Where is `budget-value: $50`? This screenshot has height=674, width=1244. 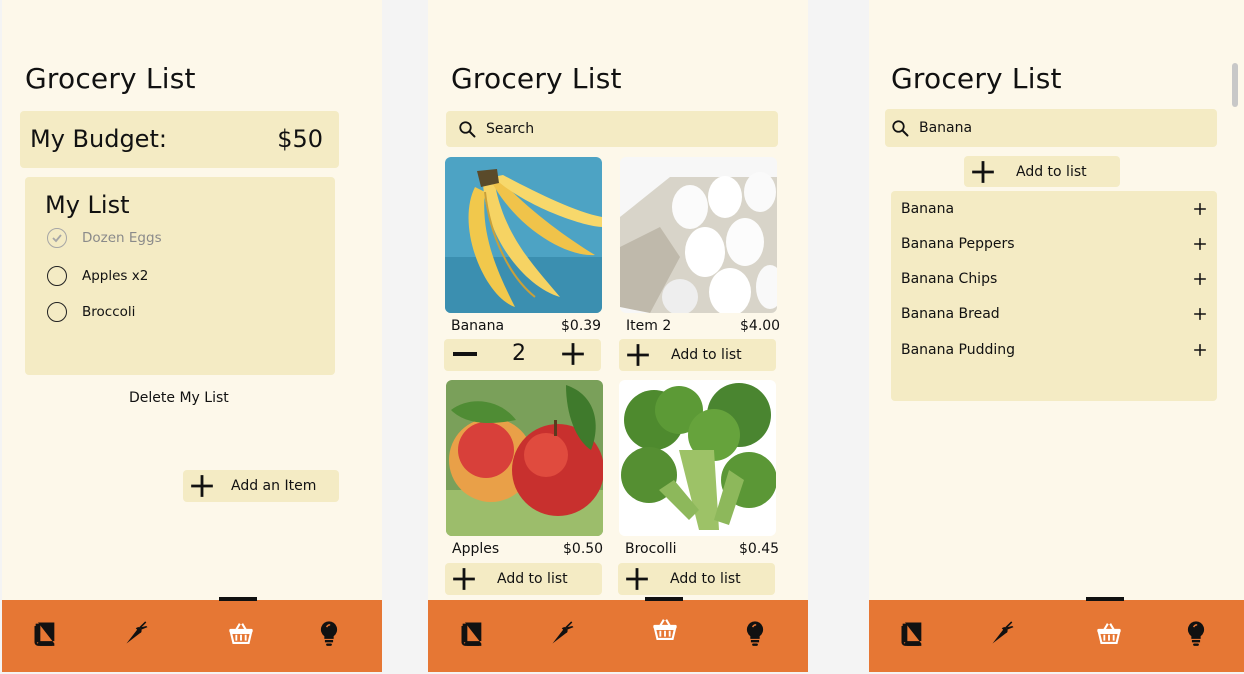
budget-value: $50 is located at coordinates (300, 139).